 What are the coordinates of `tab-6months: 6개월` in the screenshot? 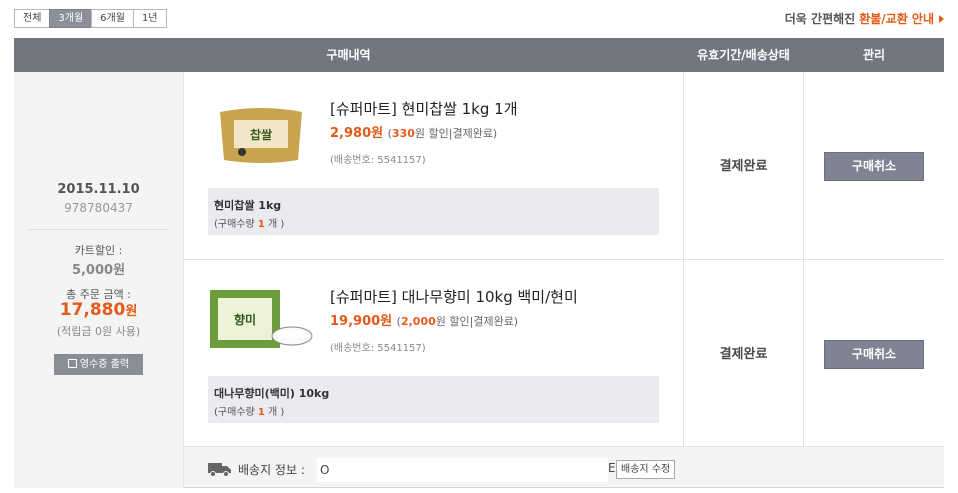 It's located at (112, 18).